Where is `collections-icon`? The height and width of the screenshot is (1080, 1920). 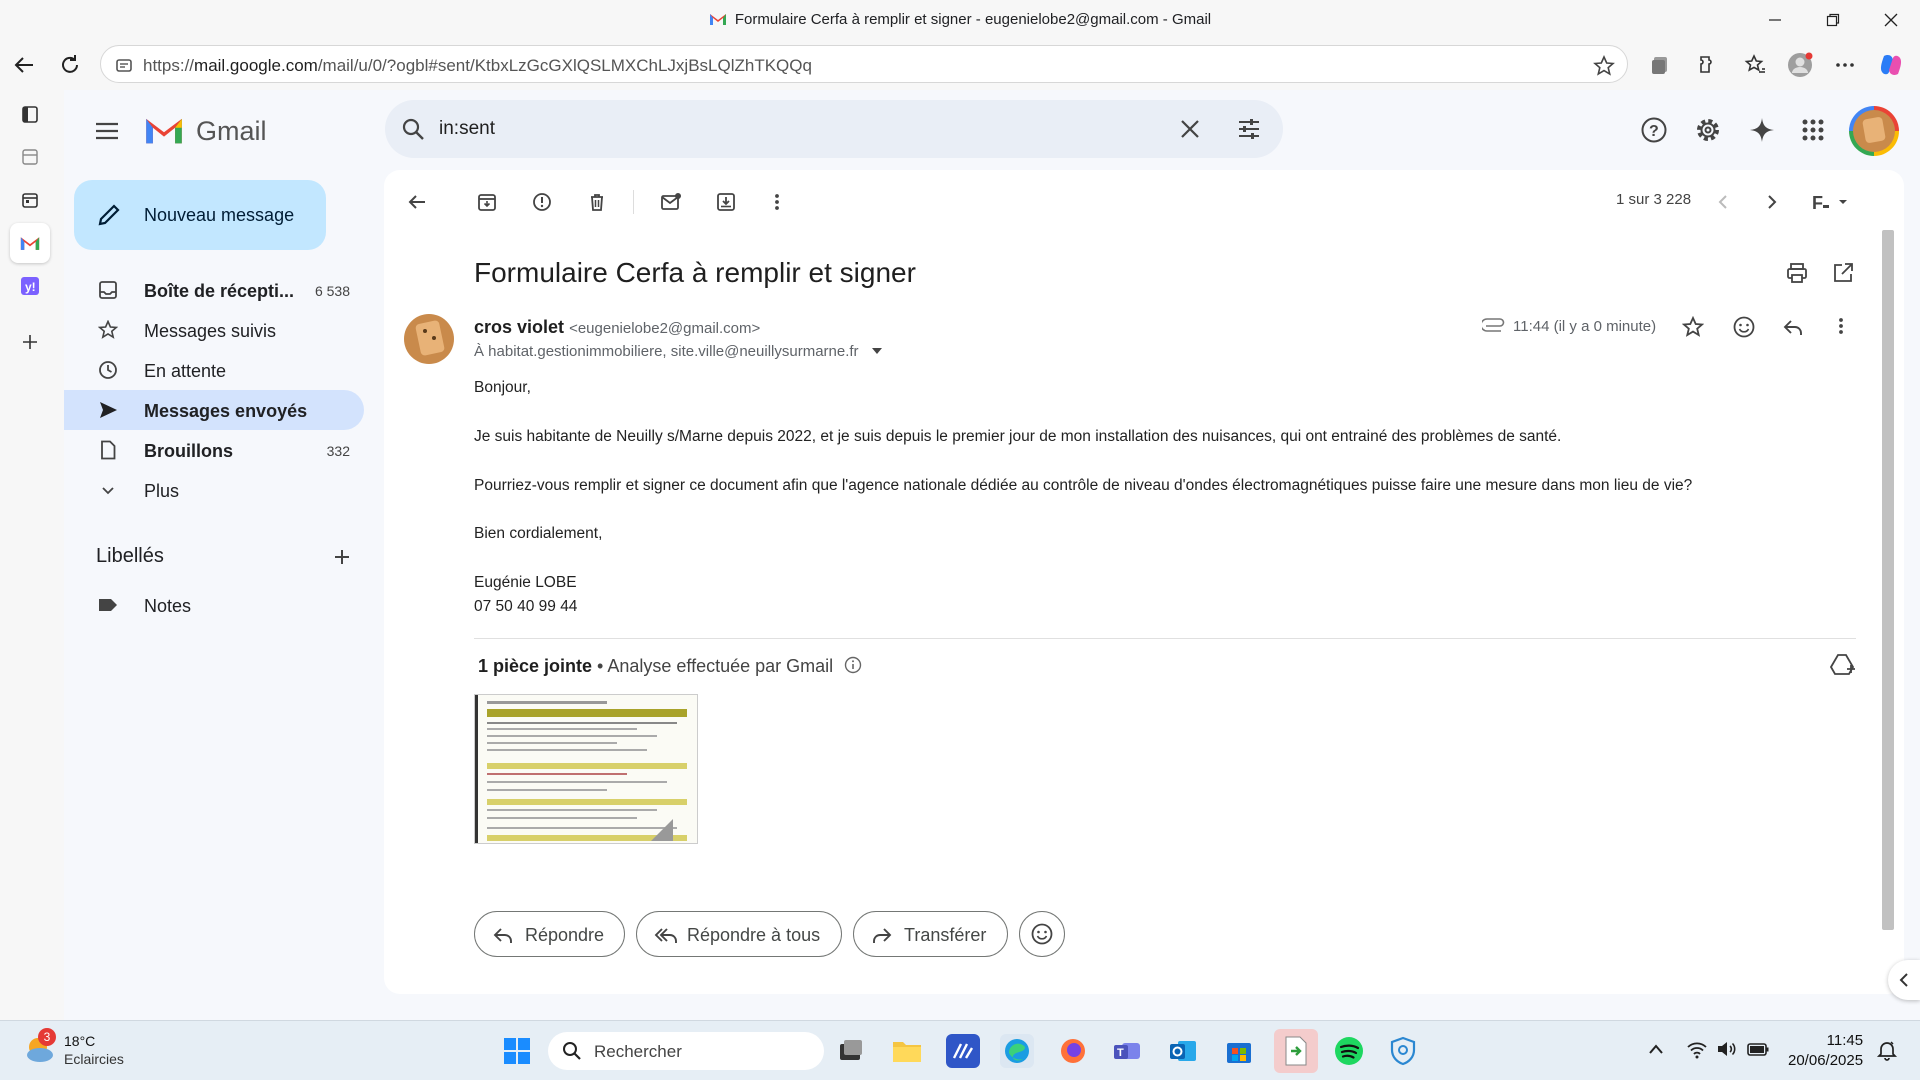 collections-icon is located at coordinates (1660, 65).